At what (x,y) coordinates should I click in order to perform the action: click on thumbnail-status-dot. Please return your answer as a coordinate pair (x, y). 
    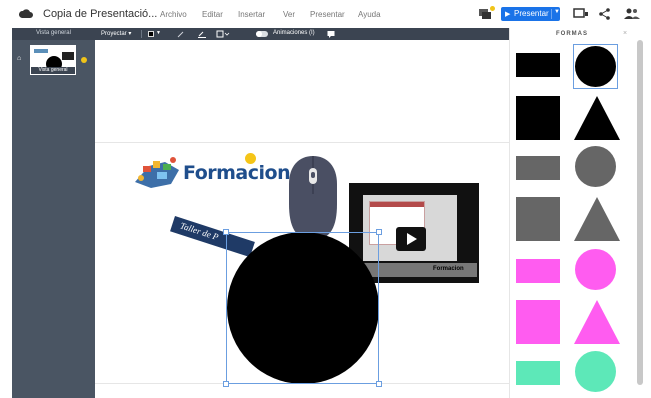
    Looking at the image, I should click on (84, 60).